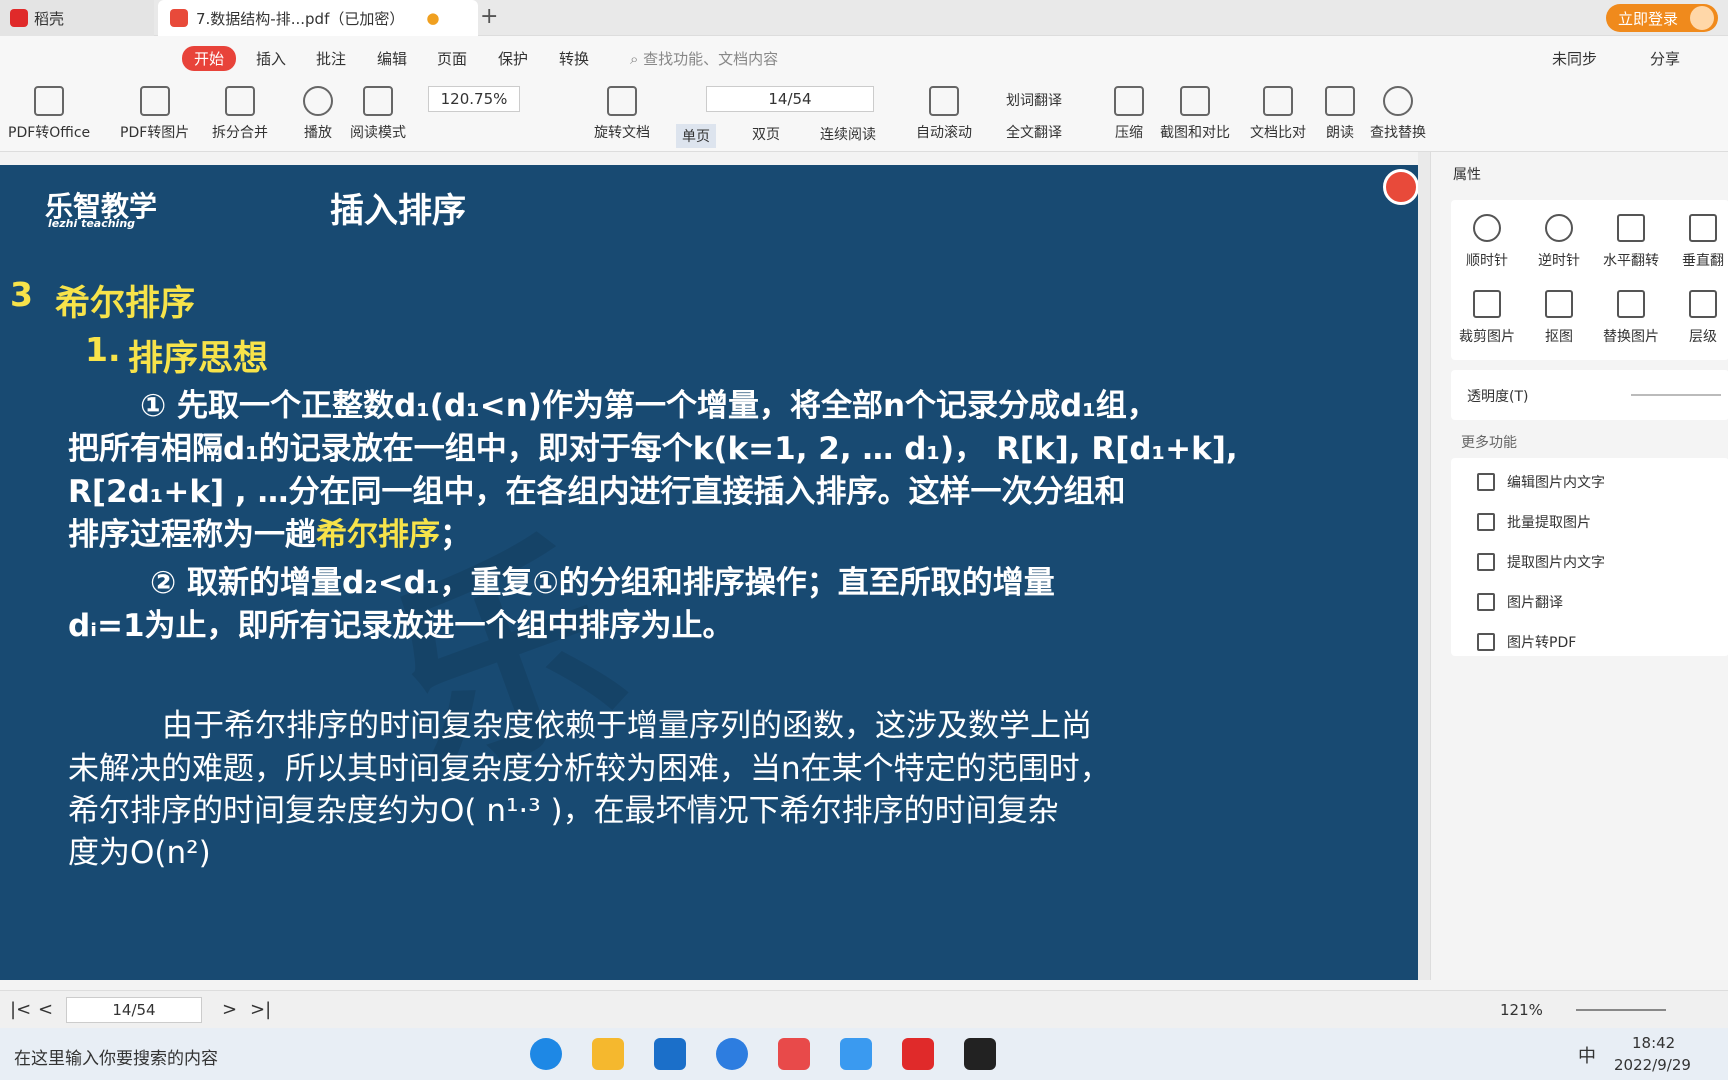 This screenshot has height=1080, width=1728. I want to click on menu-page: 页面, so click(452, 58).